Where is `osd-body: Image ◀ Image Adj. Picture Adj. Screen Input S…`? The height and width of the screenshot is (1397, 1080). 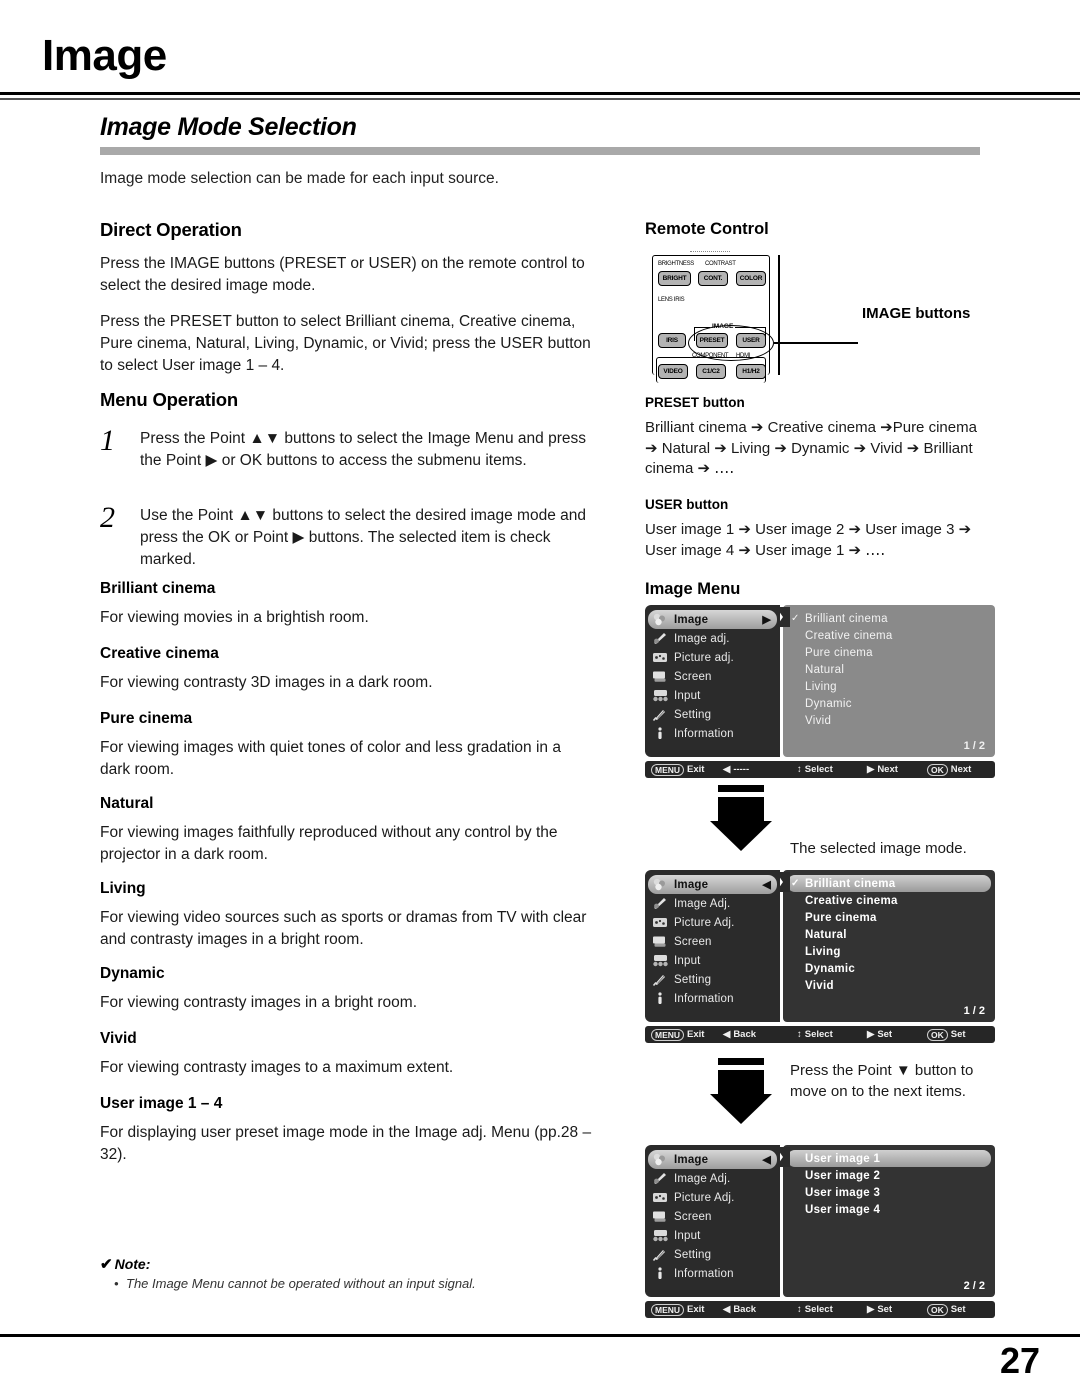 osd-body: Image ◀ Image Adj. Picture Adj. Screen Input S… is located at coordinates (820, 946).